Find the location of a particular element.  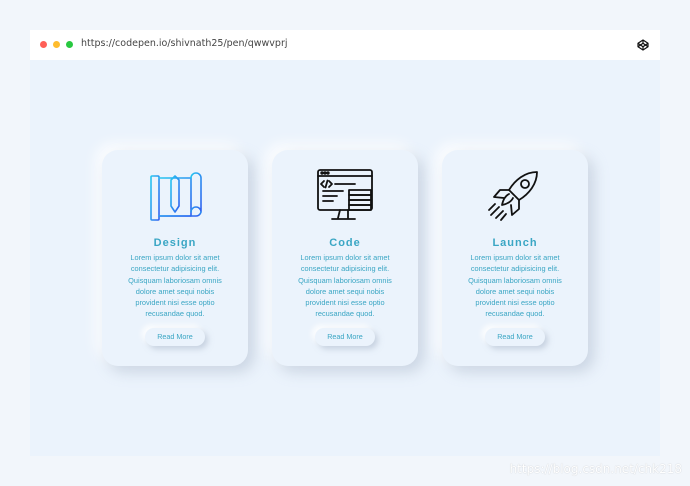

close-window-dot is located at coordinates (43, 44).